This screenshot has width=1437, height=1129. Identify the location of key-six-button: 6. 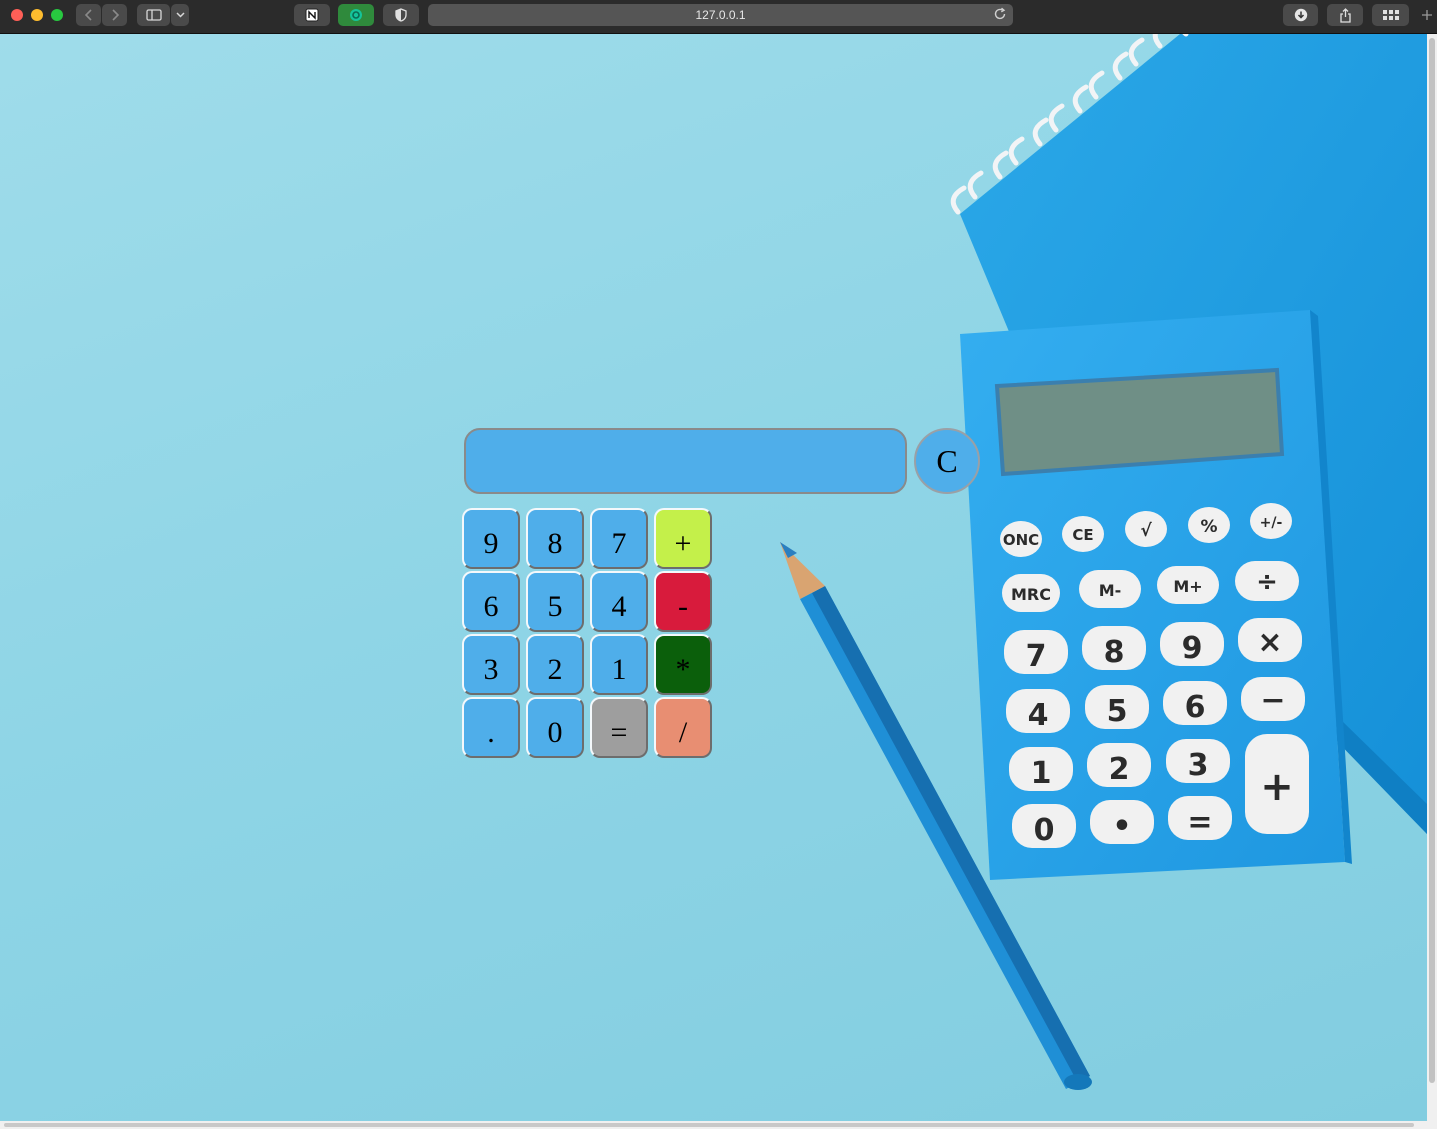
(491, 601).